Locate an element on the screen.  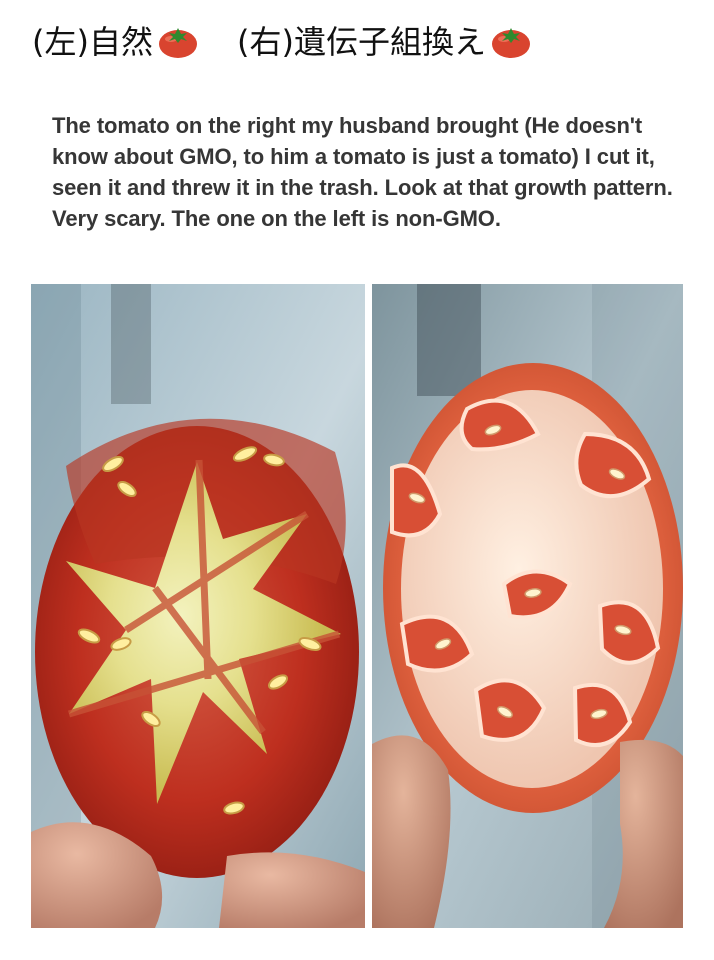
right-caption: (右)遺伝子組換え is located at coordinates (384, 42).